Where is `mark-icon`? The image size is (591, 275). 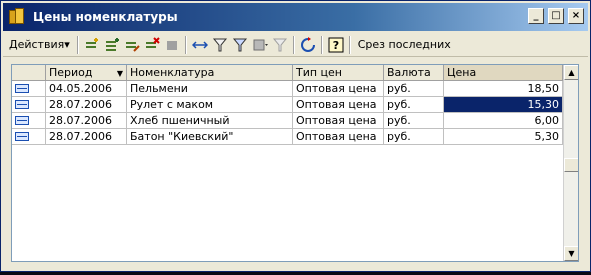
mark-icon is located at coordinates (172, 45).